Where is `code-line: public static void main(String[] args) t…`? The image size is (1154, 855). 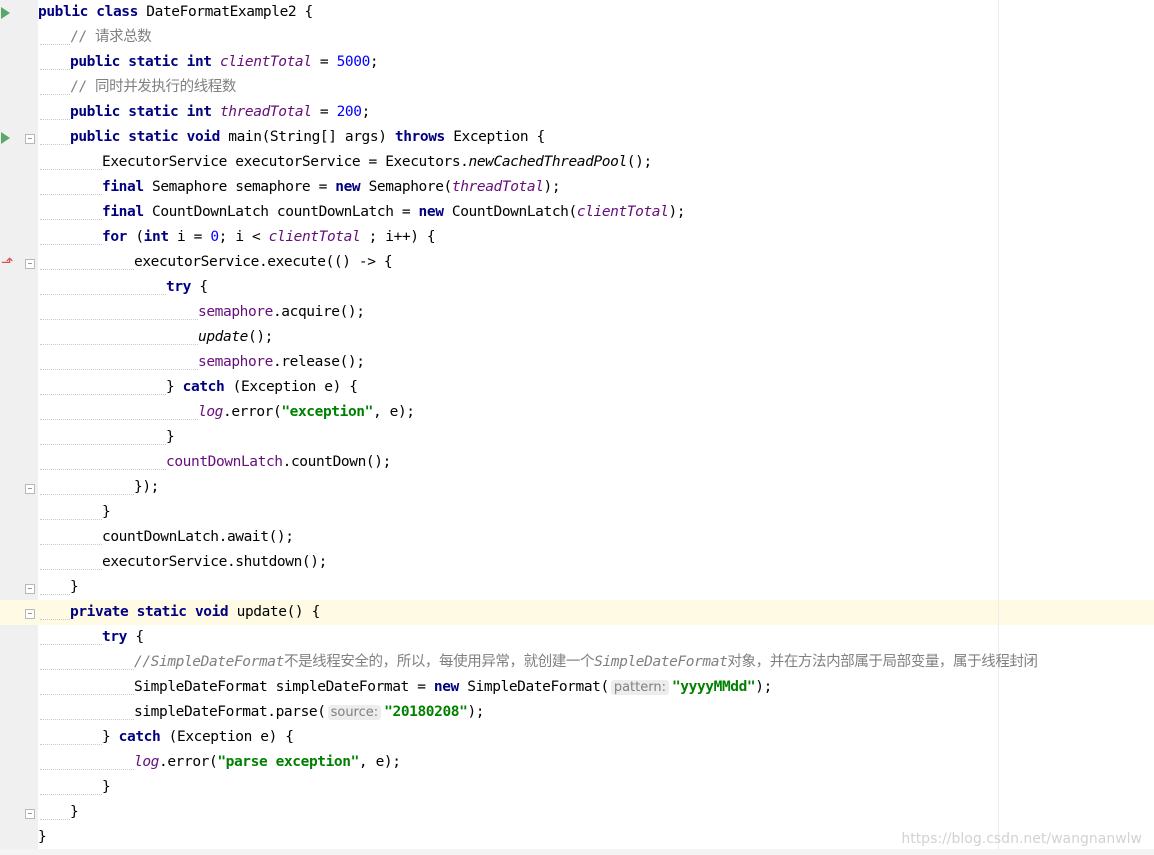
code-line: public static void main(String[] args) t… is located at coordinates (596, 137).